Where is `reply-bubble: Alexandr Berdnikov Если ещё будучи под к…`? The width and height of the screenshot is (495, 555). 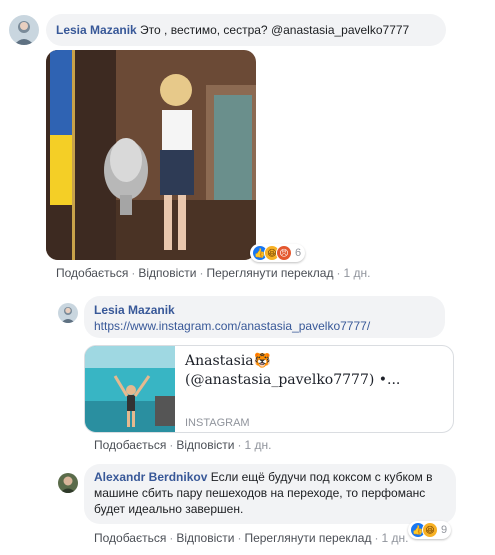 reply-bubble: Alexandr Berdnikov Если ещё будучи под к… is located at coordinates (270, 494).